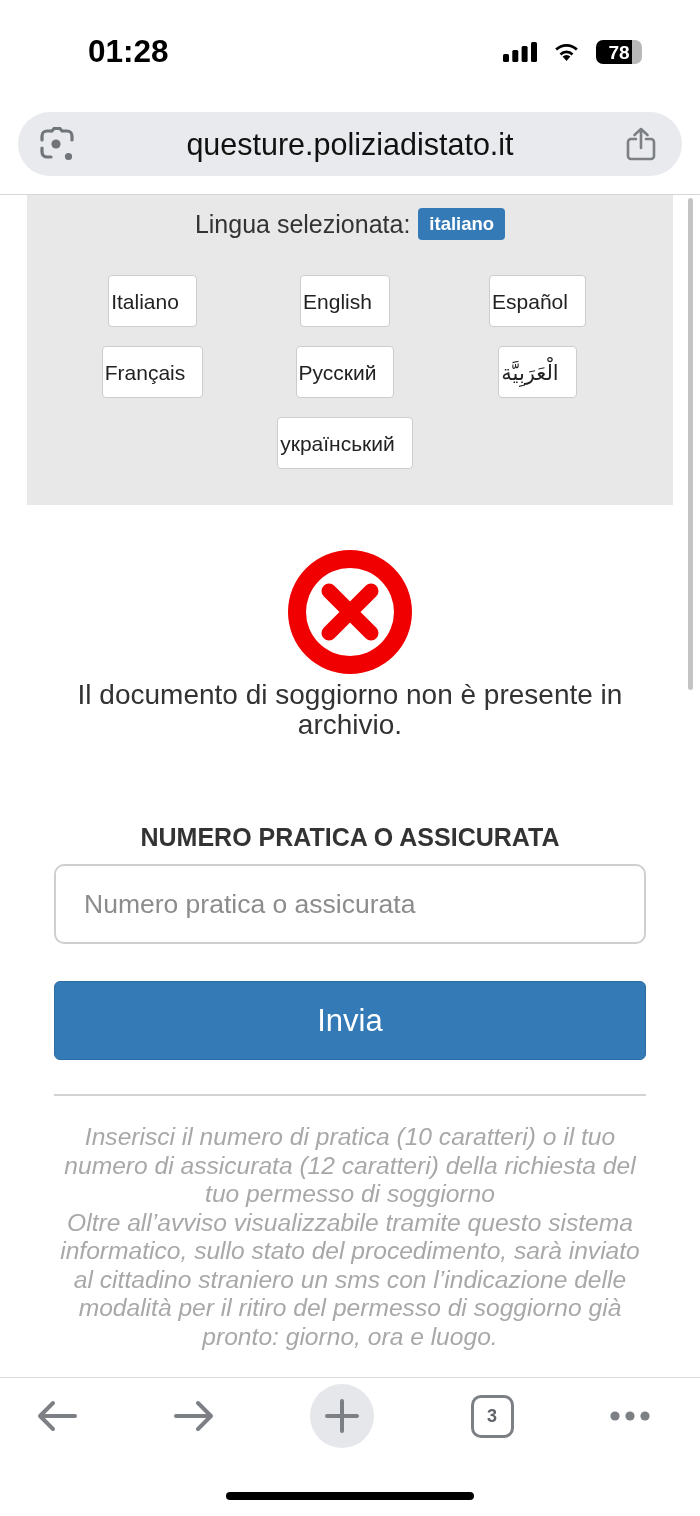 The width and height of the screenshot is (700, 1516). What do you see at coordinates (520, 52) in the screenshot?
I see `signal-icon` at bounding box center [520, 52].